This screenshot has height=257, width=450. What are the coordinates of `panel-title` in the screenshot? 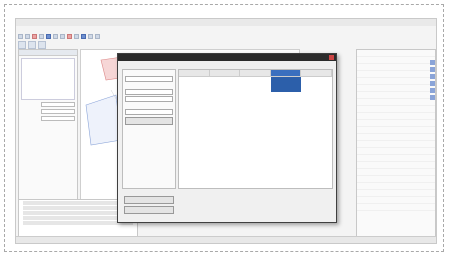 It's located at (48, 53).